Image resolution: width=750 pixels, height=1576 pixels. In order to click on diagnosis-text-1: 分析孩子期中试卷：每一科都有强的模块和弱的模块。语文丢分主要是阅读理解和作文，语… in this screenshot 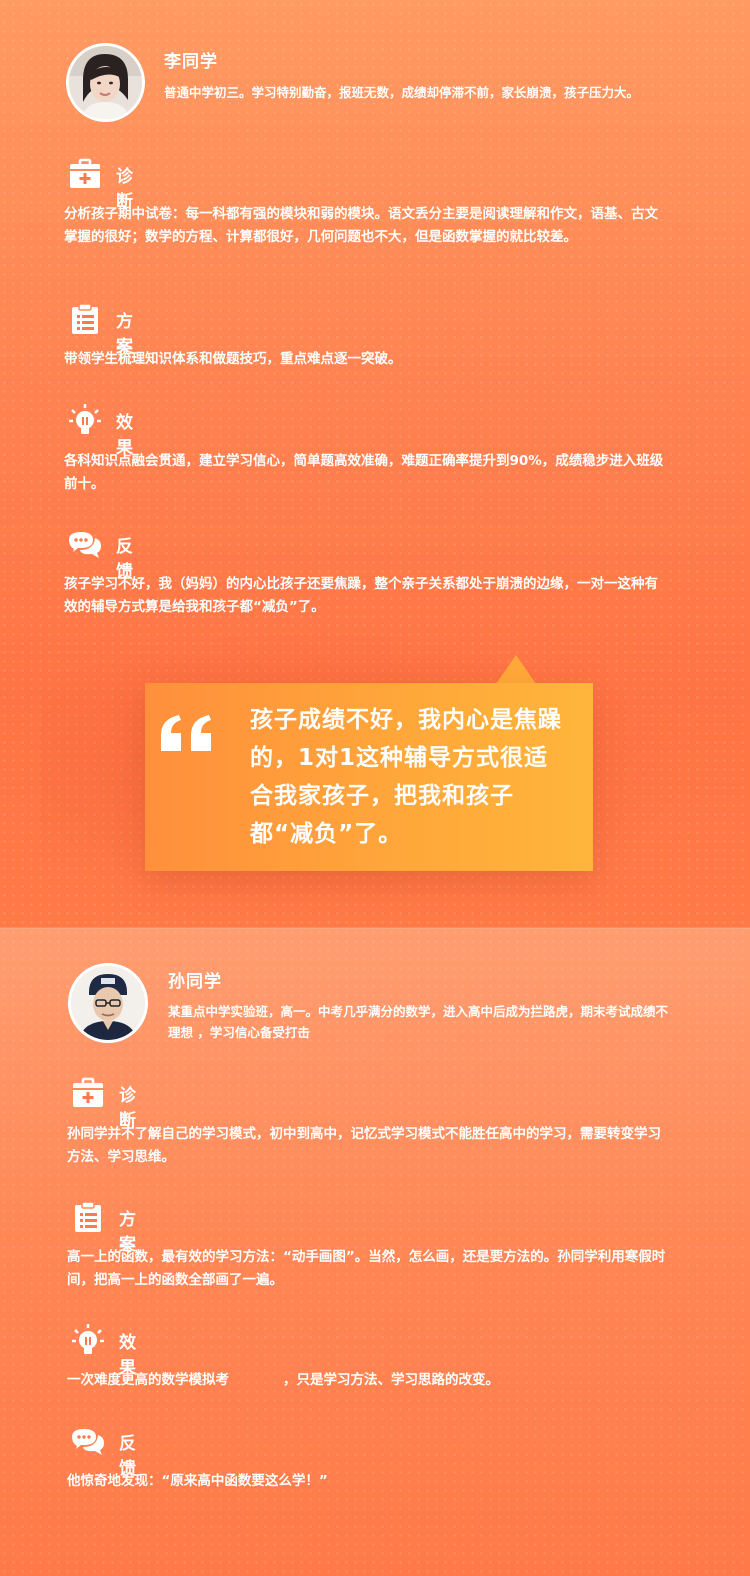, I will do `click(361, 225)`.